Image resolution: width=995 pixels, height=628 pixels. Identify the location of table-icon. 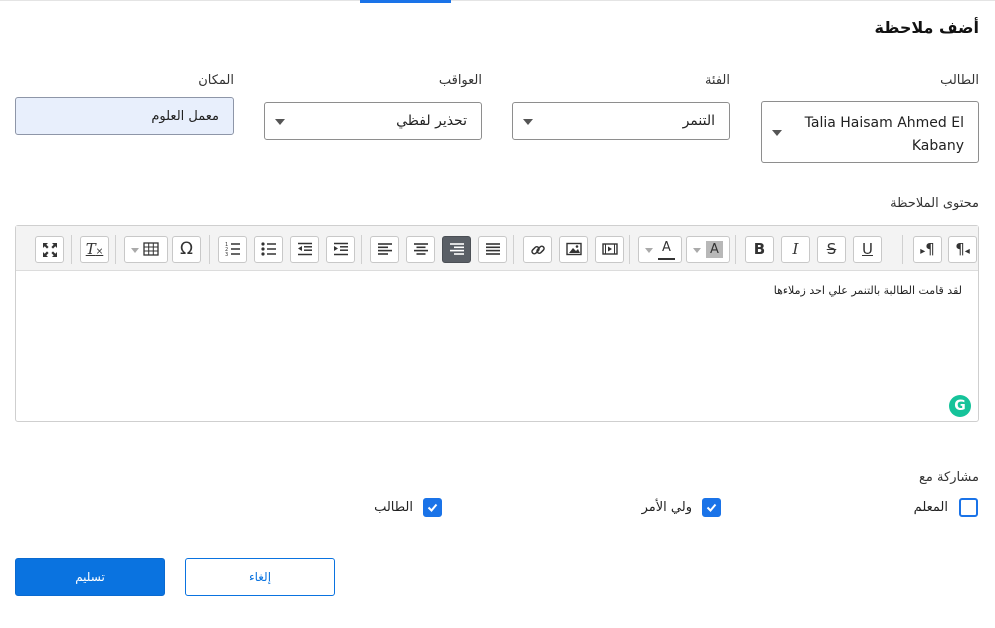
(146, 249).